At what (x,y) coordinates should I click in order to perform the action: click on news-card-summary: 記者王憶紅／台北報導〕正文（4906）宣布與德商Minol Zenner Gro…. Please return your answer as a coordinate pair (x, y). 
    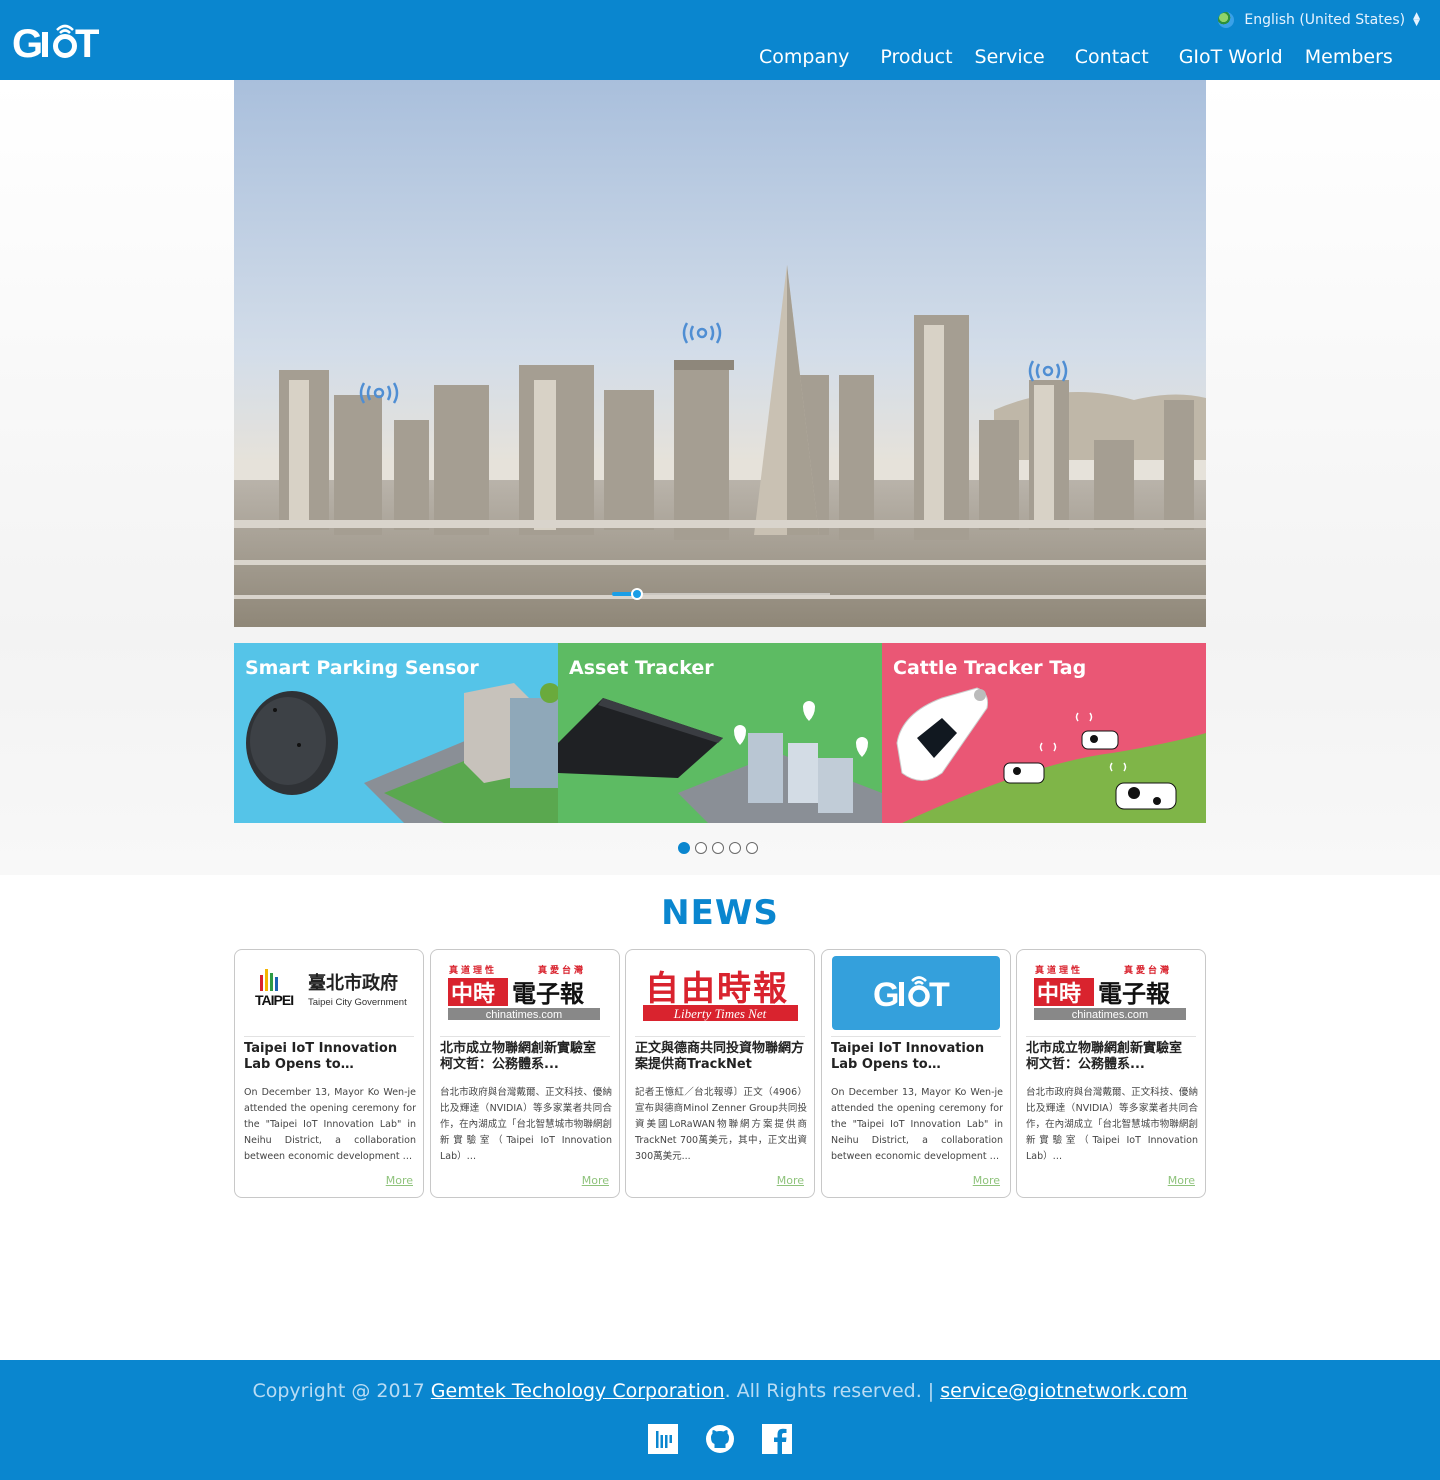
    Looking at the image, I should click on (721, 1124).